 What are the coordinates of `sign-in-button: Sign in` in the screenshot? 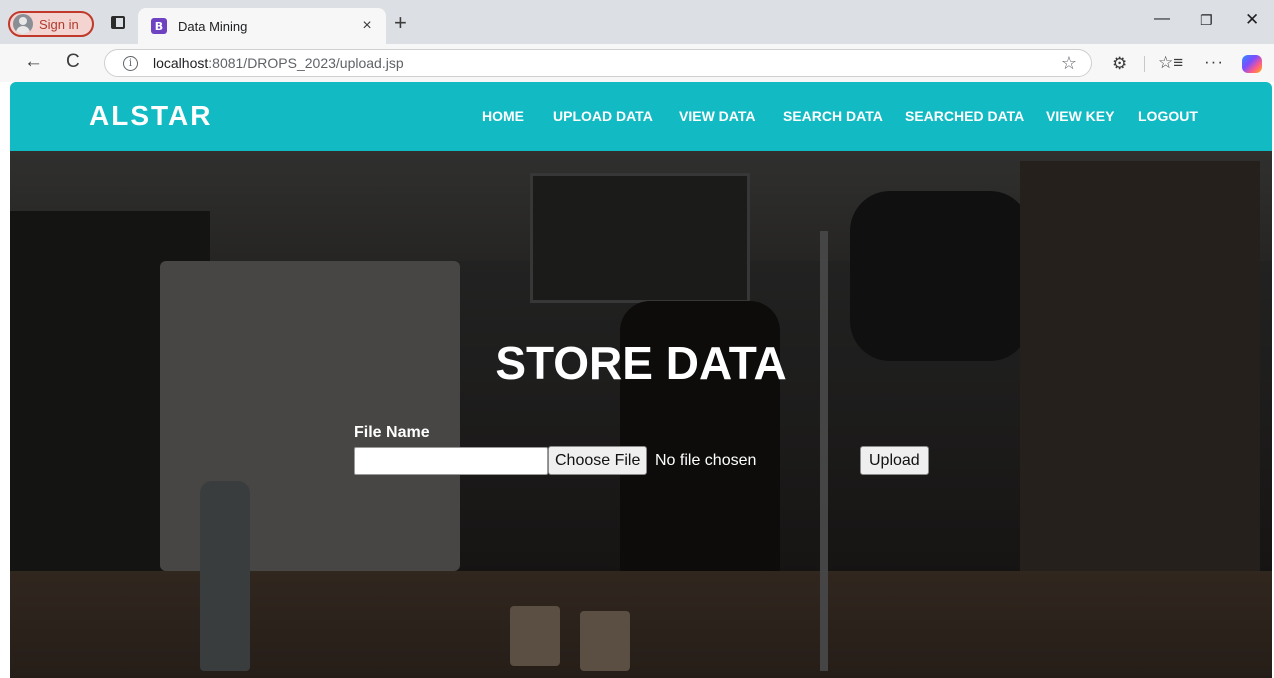 It's located at (51, 24).